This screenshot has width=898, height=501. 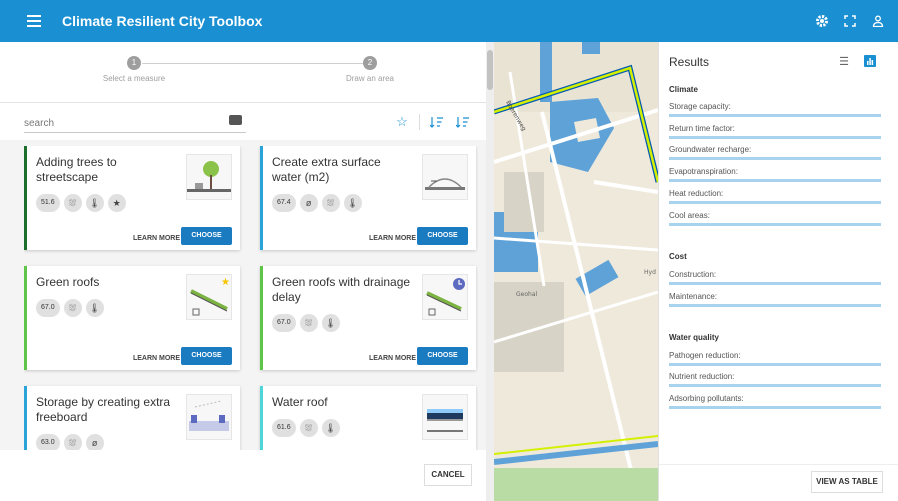 I want to click on drainage-delay-roof-illustration, so click(x=445, y=297).